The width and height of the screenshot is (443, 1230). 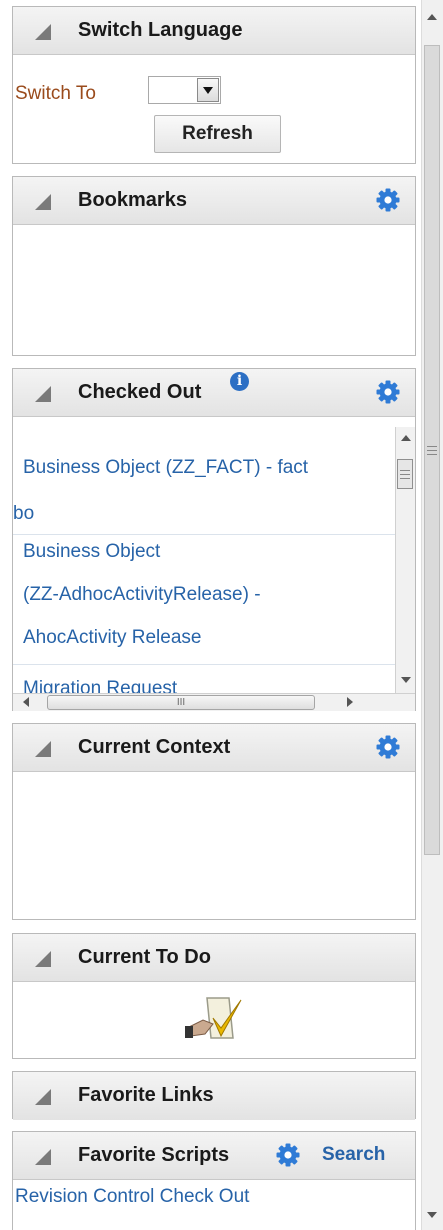 What do you see at coordinates (165, 468) in the screenshot?
I see `list-item-line: Business Object (ZZ_FACT) - fact` at bounding box center [165, 468].